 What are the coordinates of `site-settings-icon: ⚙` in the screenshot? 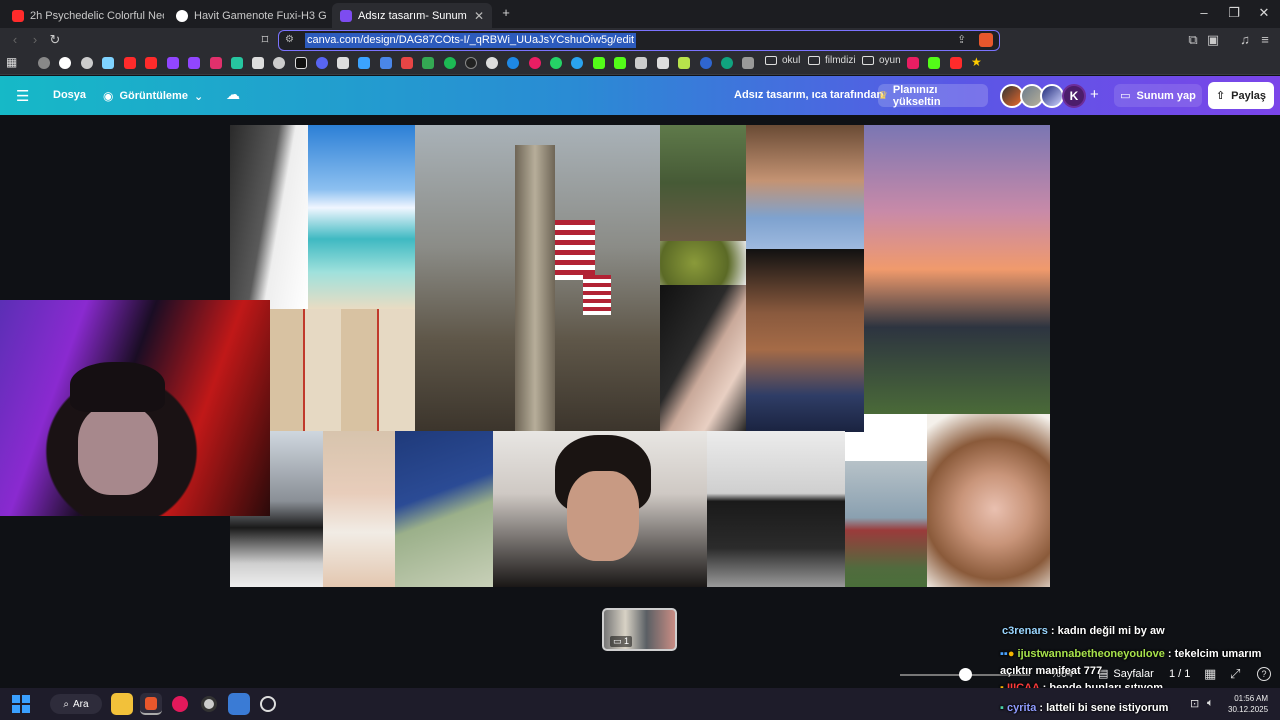 It's located at (289, 39).